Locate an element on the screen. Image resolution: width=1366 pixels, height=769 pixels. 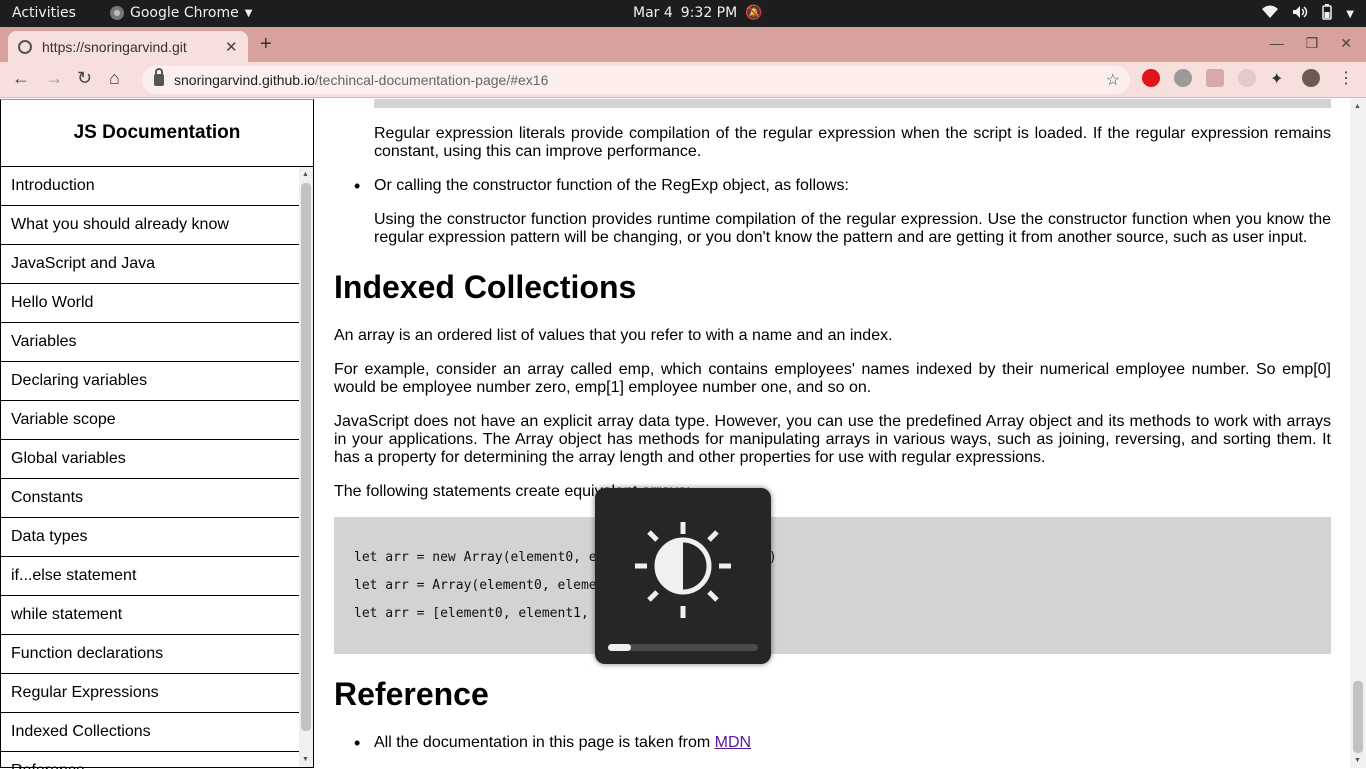
nav-link-if-else-statement: if...else statement is located at coordinates (150, 576).